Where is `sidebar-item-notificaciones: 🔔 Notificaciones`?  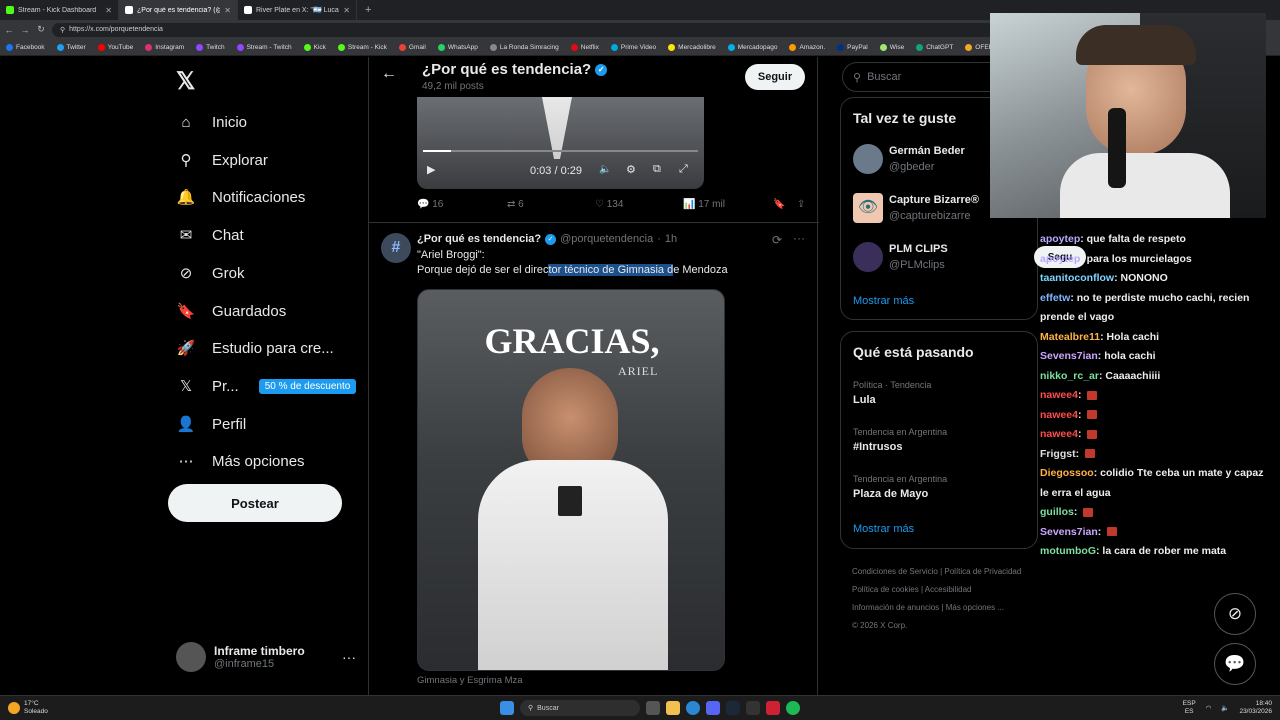
sidebar-item-notificaciones: 🔔 Notificaciones is located at coordinates (241, 197).